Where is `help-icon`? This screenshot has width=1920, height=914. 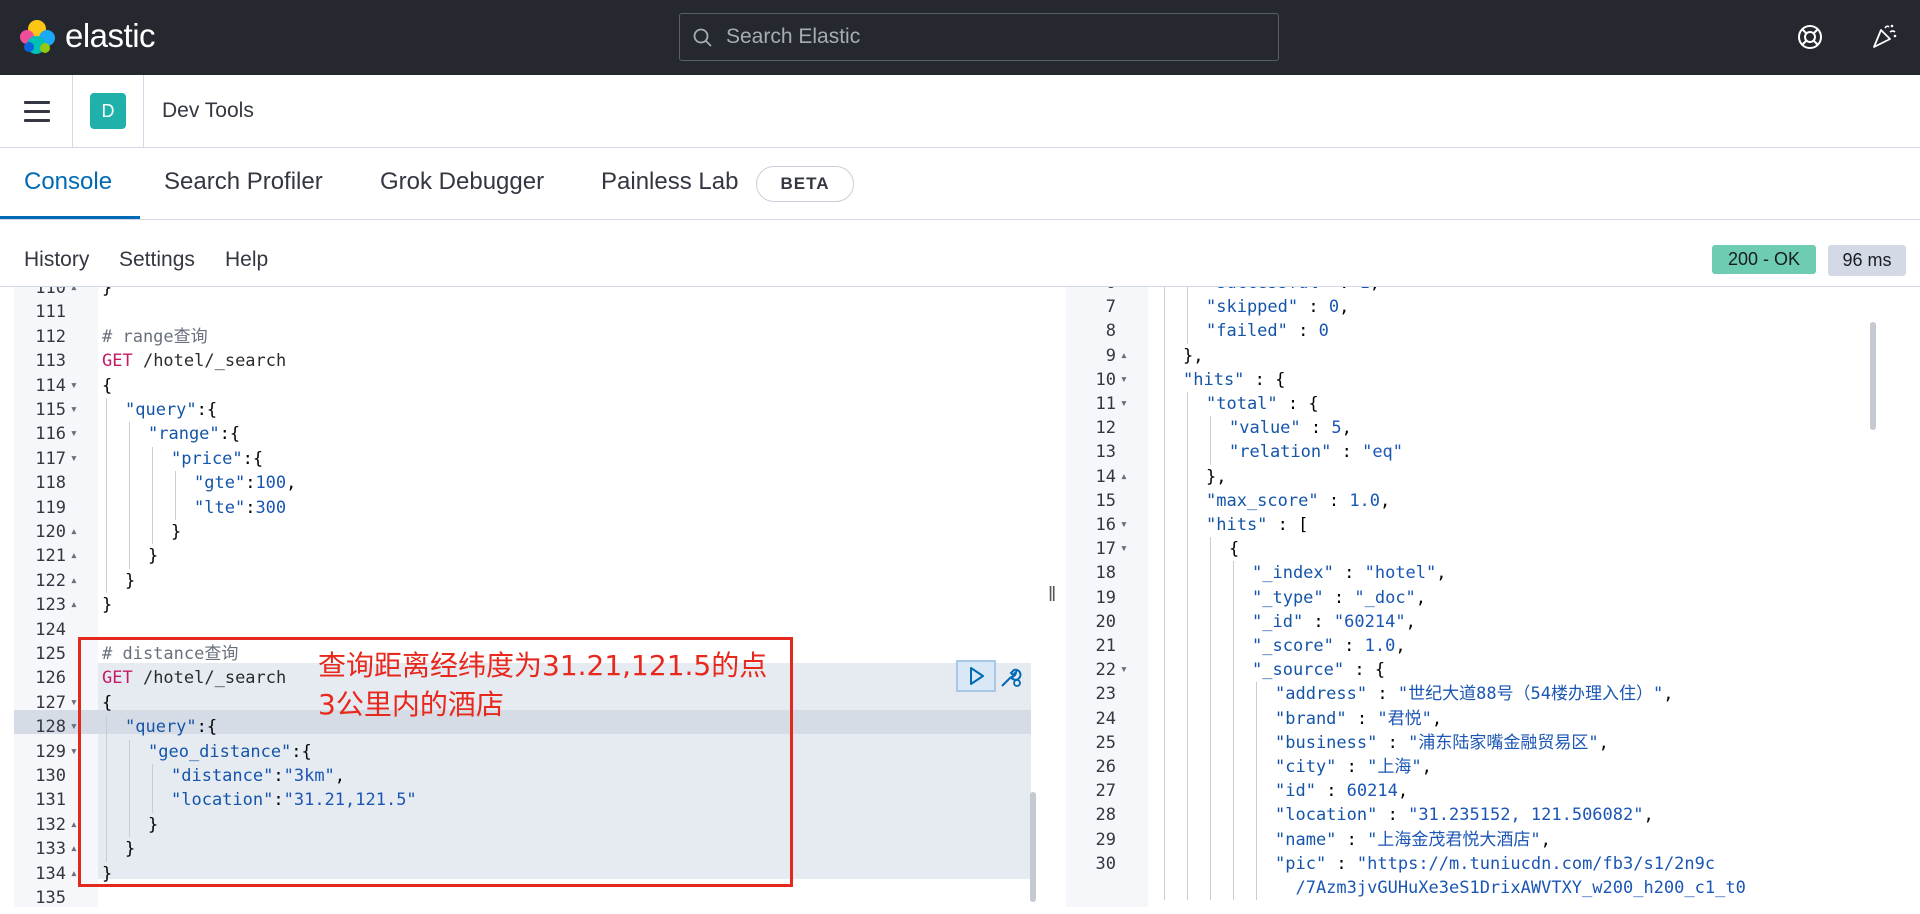
help-icon is located at coordinates (1810, 37).